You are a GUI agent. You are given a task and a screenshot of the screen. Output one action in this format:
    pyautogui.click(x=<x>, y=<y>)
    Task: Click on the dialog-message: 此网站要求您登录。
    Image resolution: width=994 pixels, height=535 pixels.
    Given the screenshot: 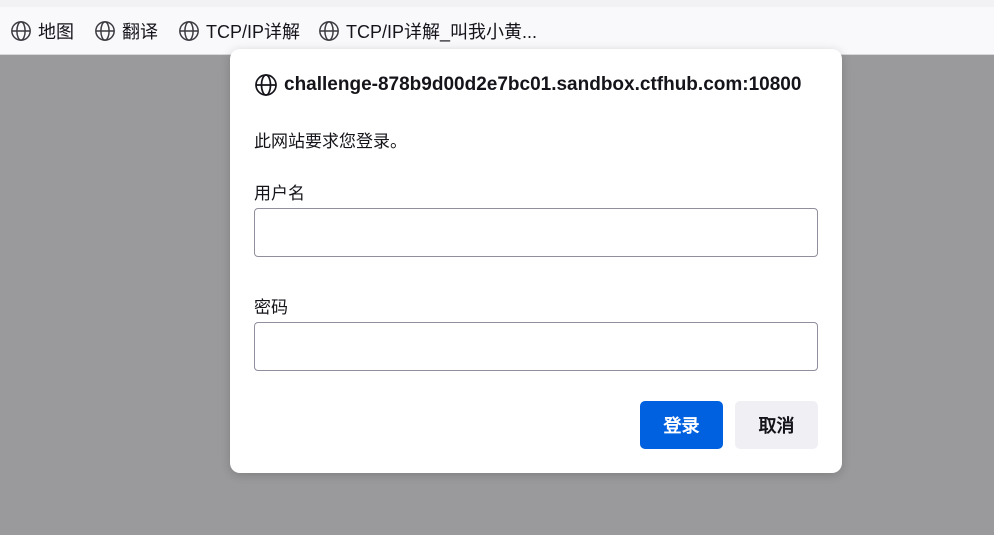 What is the action you would take?
    pyautogui.click(x=330, y=141)
    